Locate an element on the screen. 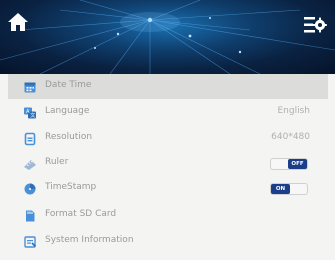 The width and height of the screenshot is (335, 260). menu-item-label: Date Time is located at coordinates (68, 85).